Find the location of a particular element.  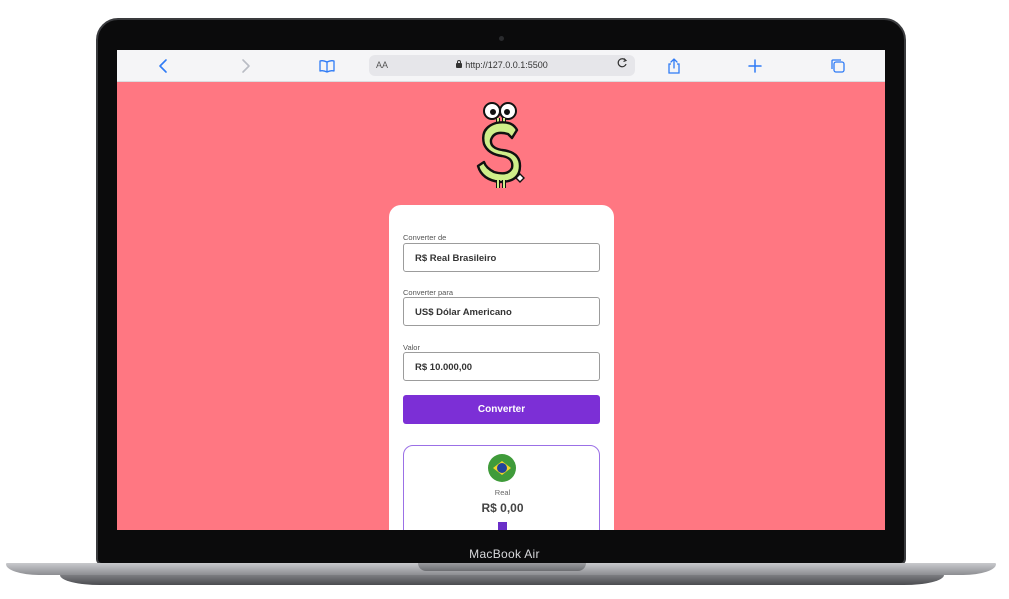

from-currency-select: R$ Real Brasileiro is located at coordinates (501, 257).